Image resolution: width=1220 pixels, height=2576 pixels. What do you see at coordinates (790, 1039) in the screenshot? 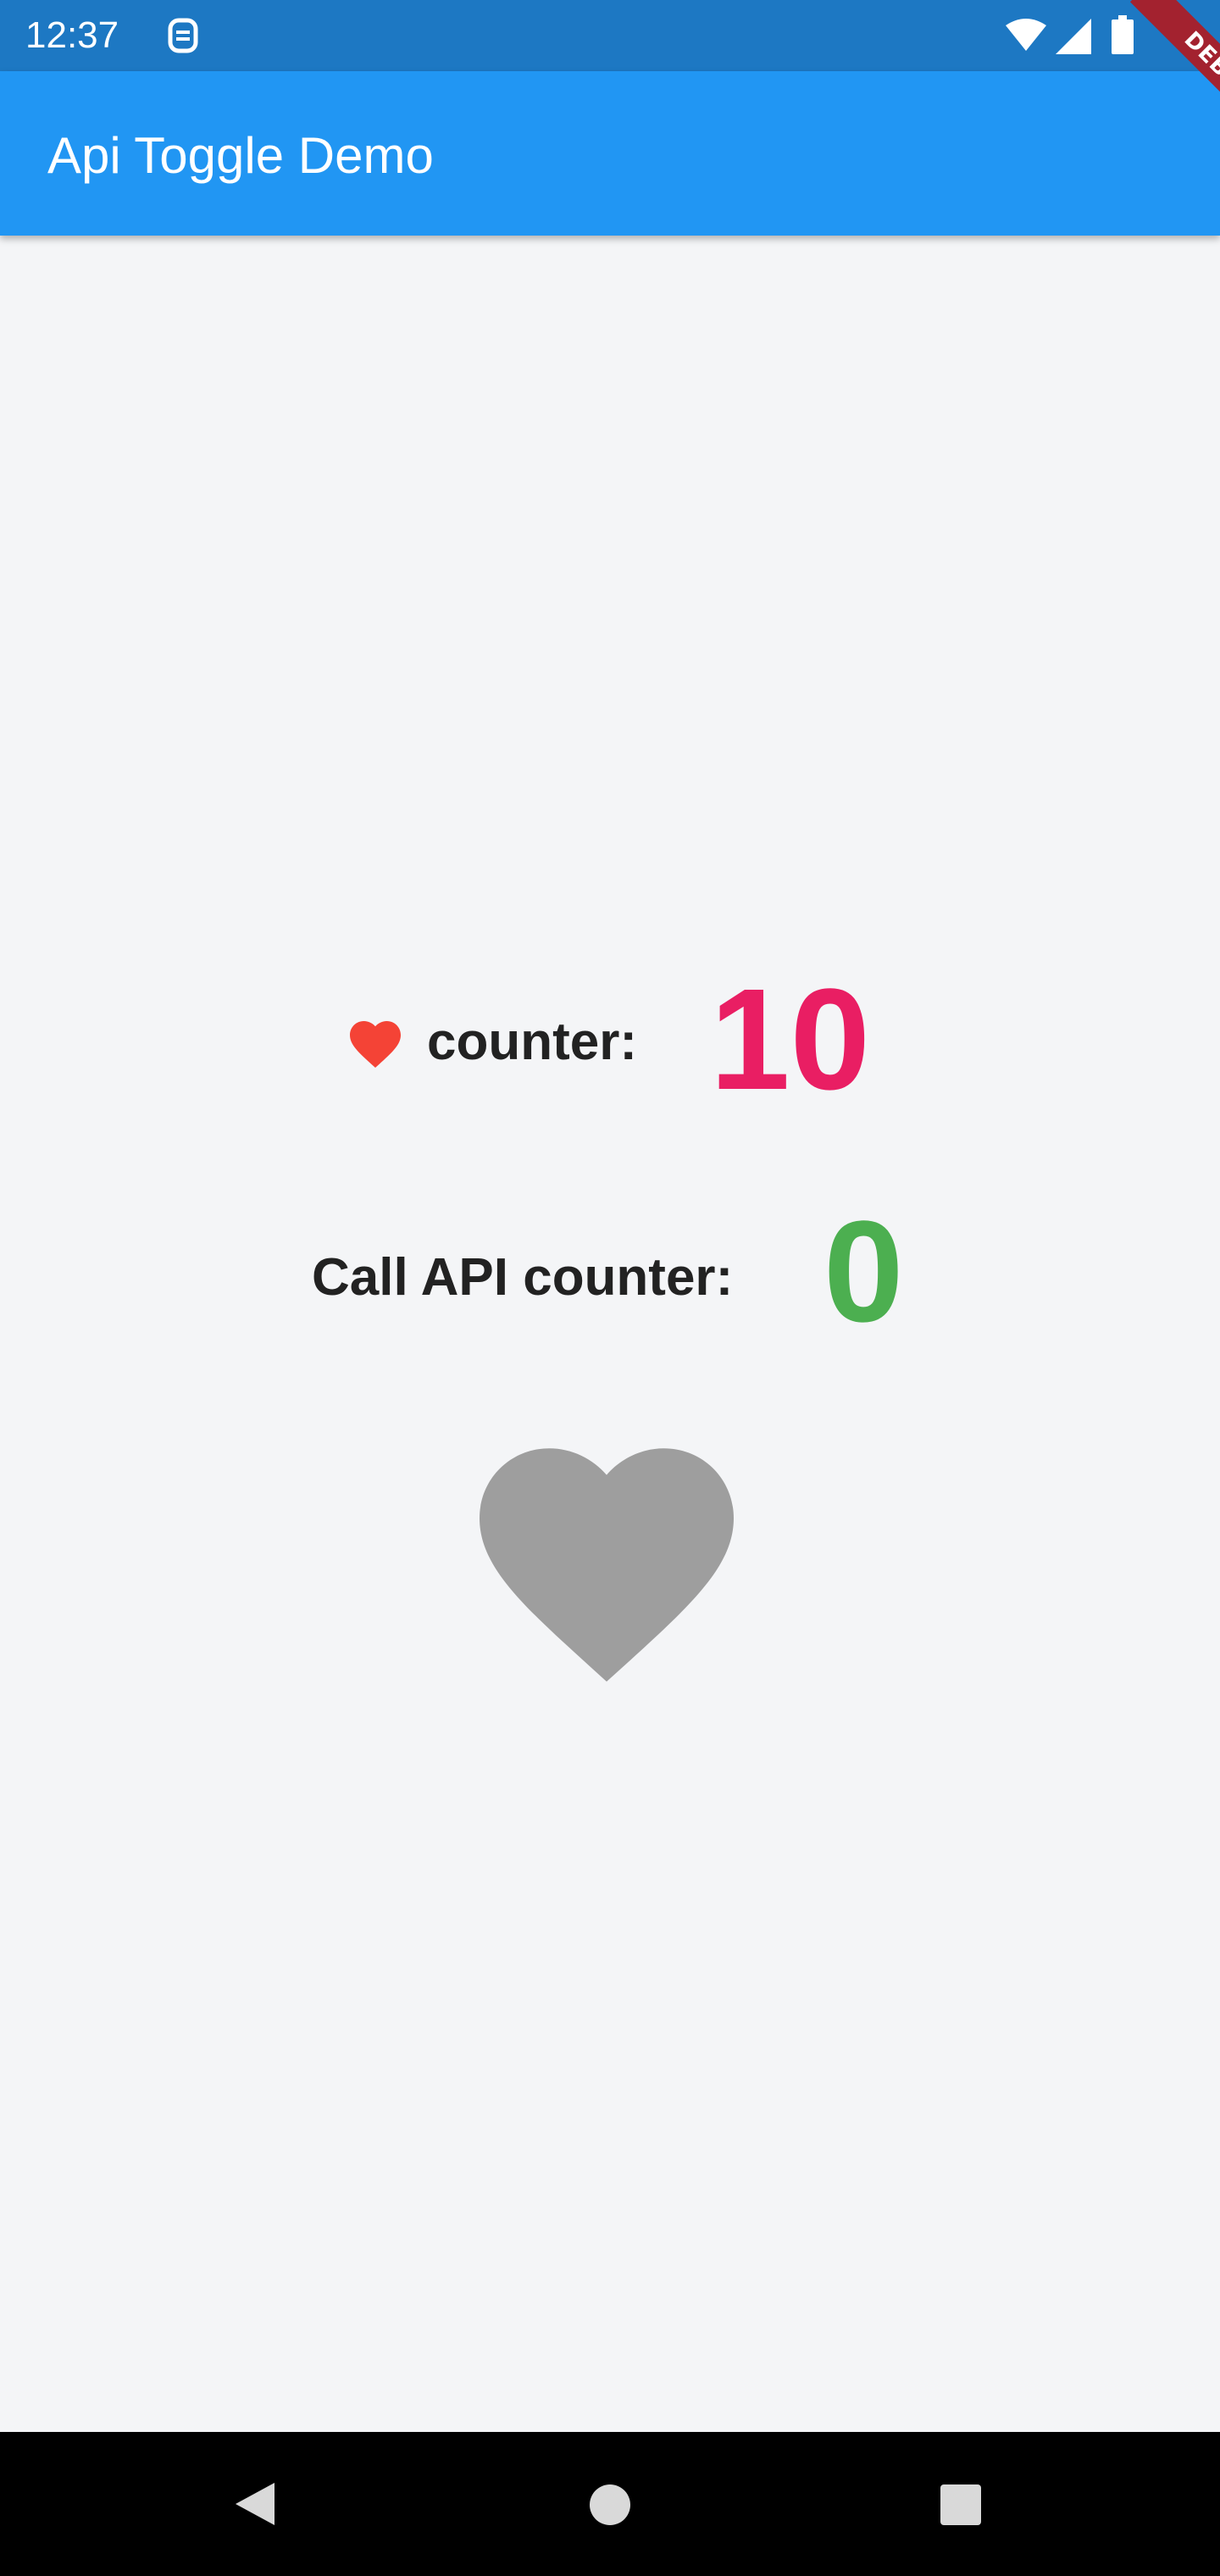
I see `heart-counter-value: 10` at bounding box center [790, 1039].